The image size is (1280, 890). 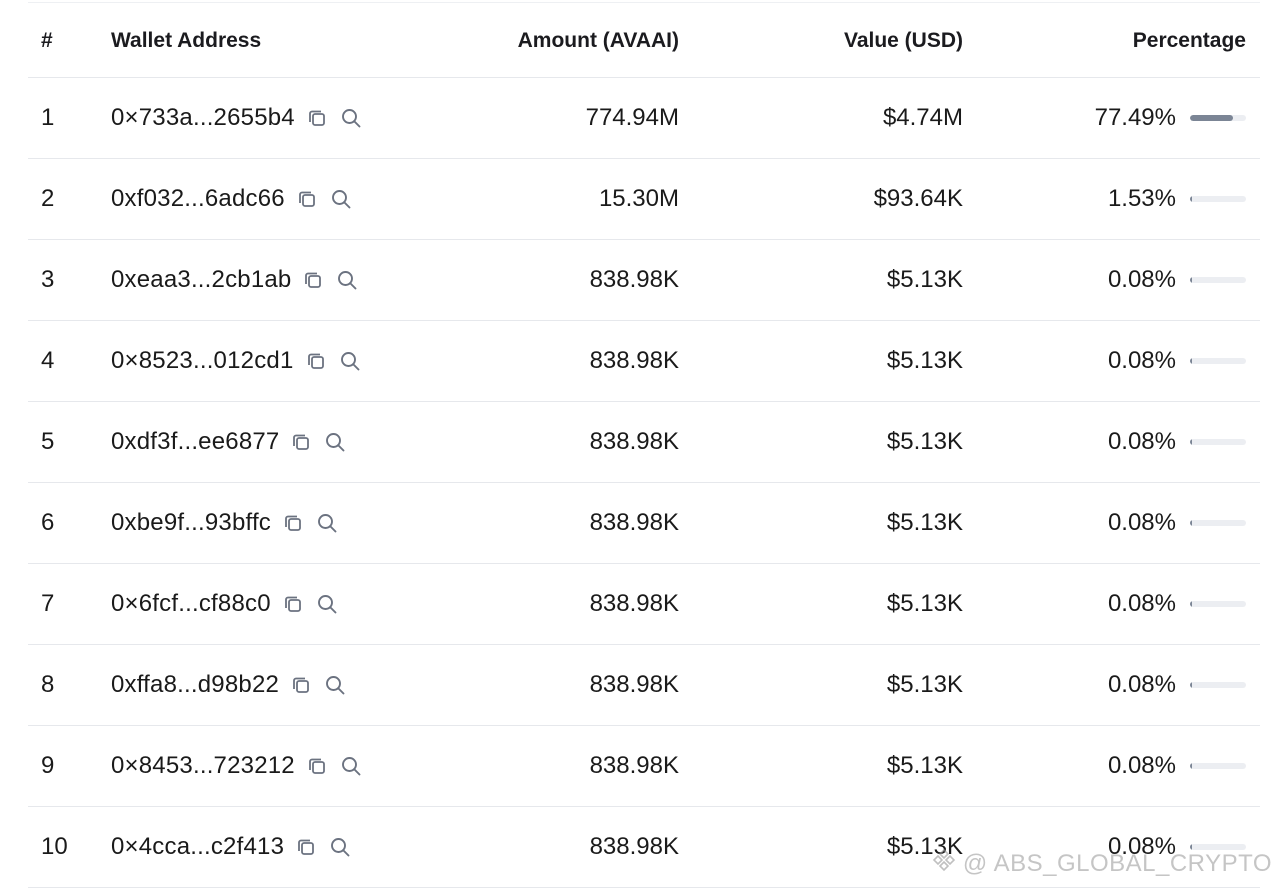 What do you see at coordinates (1111, 199) in the screenshot?
I see `percentage-cell: 1.53%` at bounding box center [1111, 199].